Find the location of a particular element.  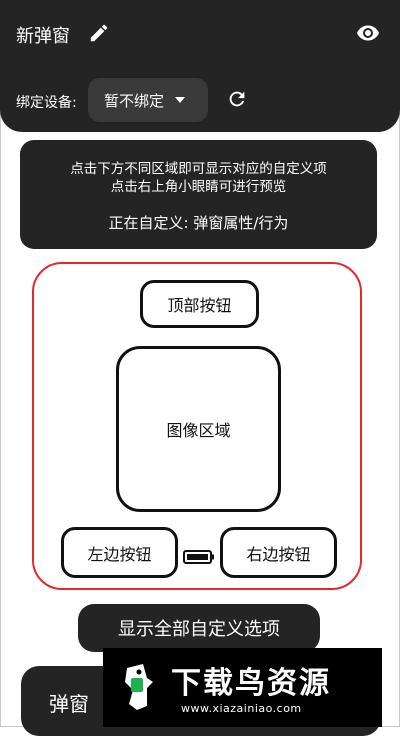

watermark: 下载鸟资源 www.xiazainiao.com is located at coordinates (242, 687).